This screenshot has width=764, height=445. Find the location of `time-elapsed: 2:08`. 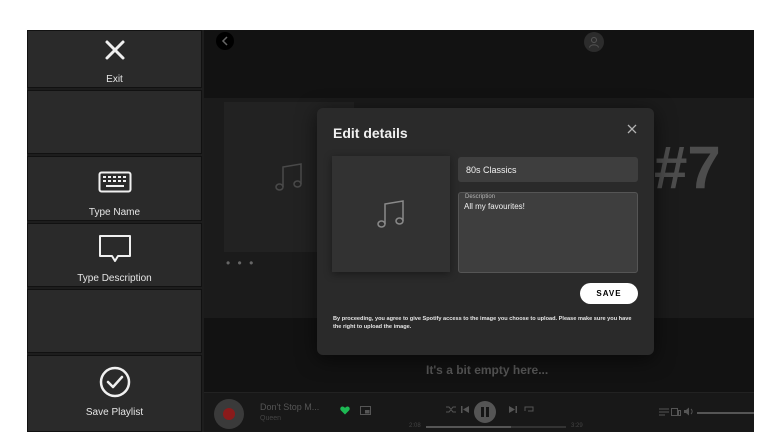

time-elapsed: 2:08 is located at coordinates (415, 426).